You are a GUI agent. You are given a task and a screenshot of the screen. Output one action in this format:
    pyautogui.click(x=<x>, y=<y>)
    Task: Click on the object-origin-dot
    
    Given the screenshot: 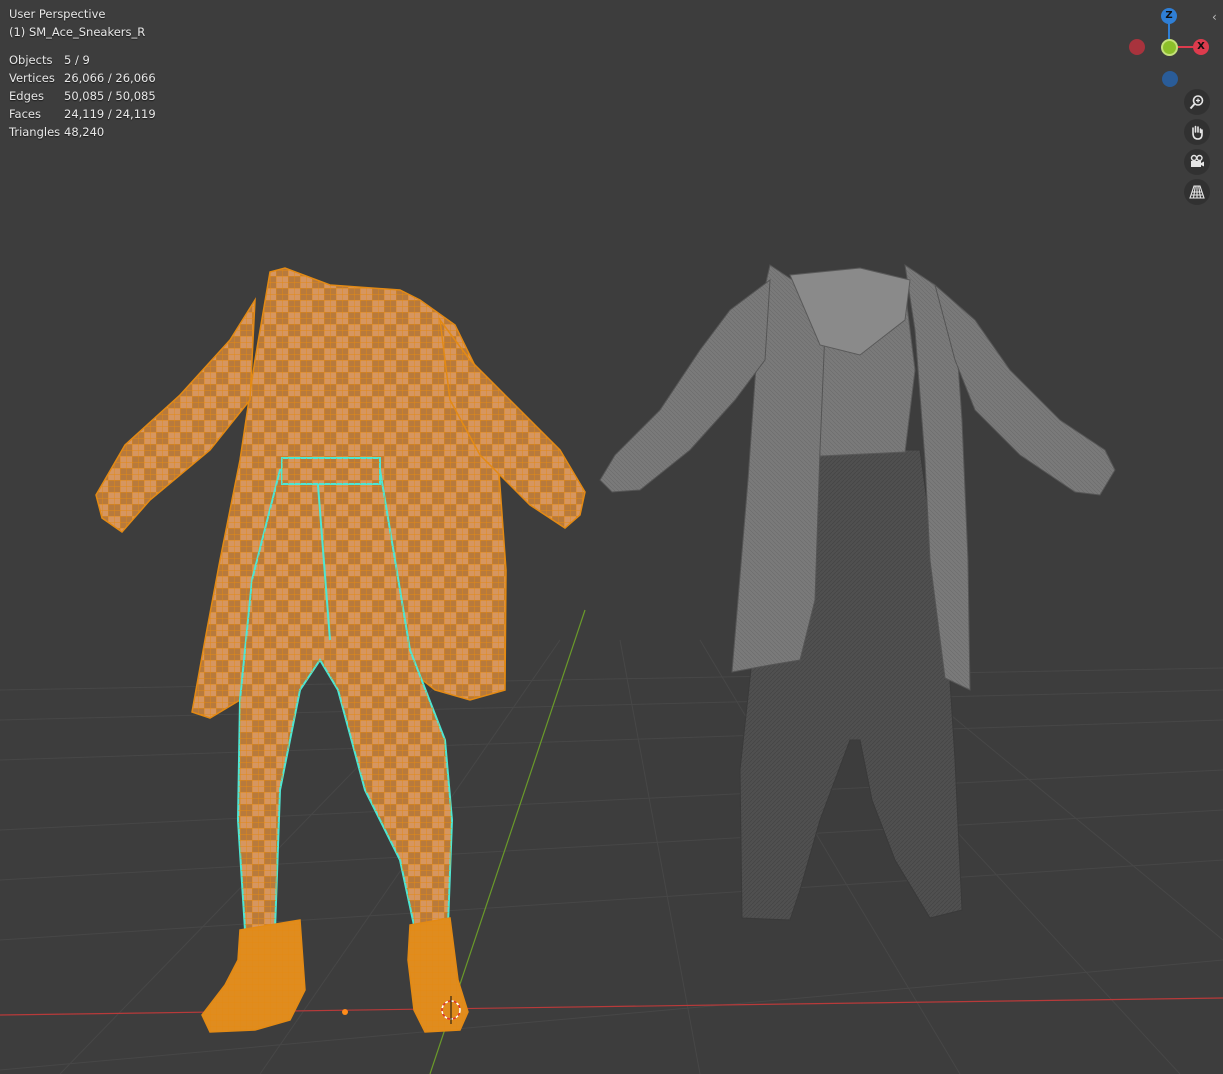 What is the action you would take?
    pyautogui.click(x=345, y=1012)
    